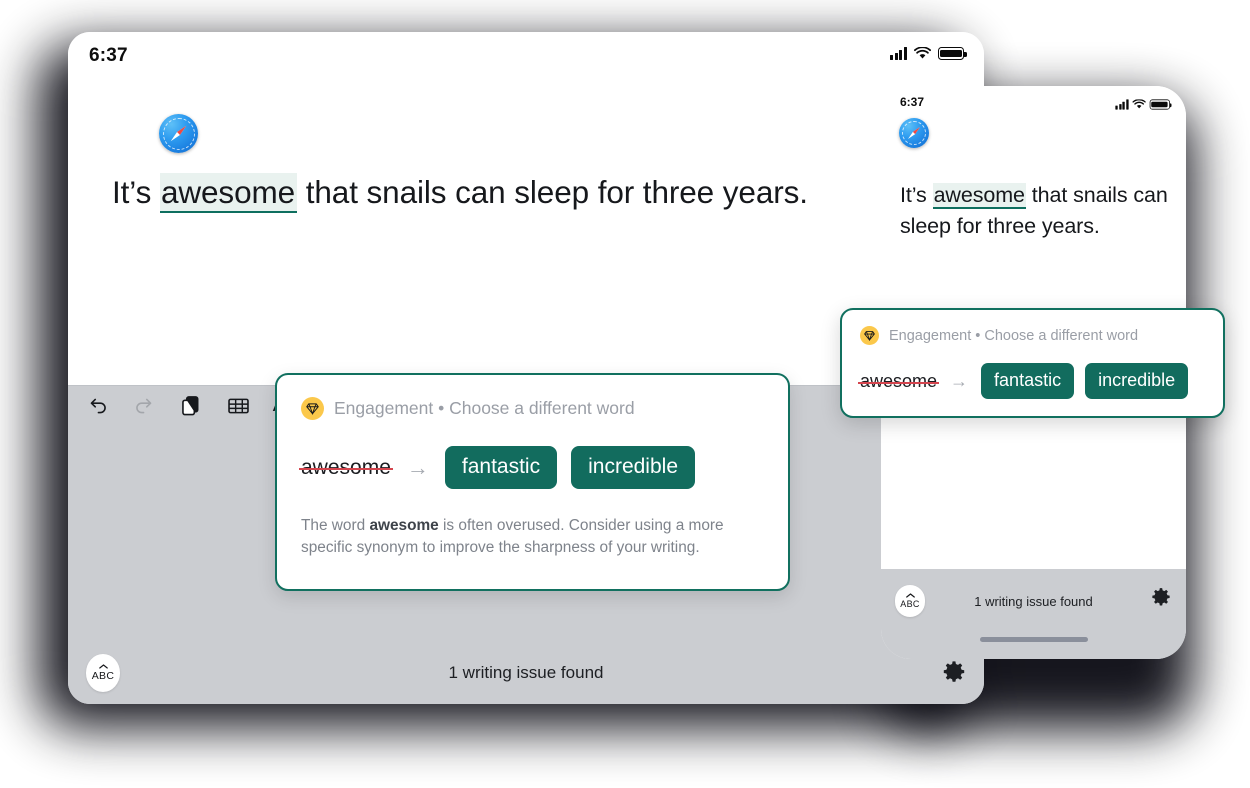 This screenshot has height=788, width=1250. What do you see at coordinates (144, 406) in the screenshot?
I see `redo-icon` at bounding box center [144, 406].